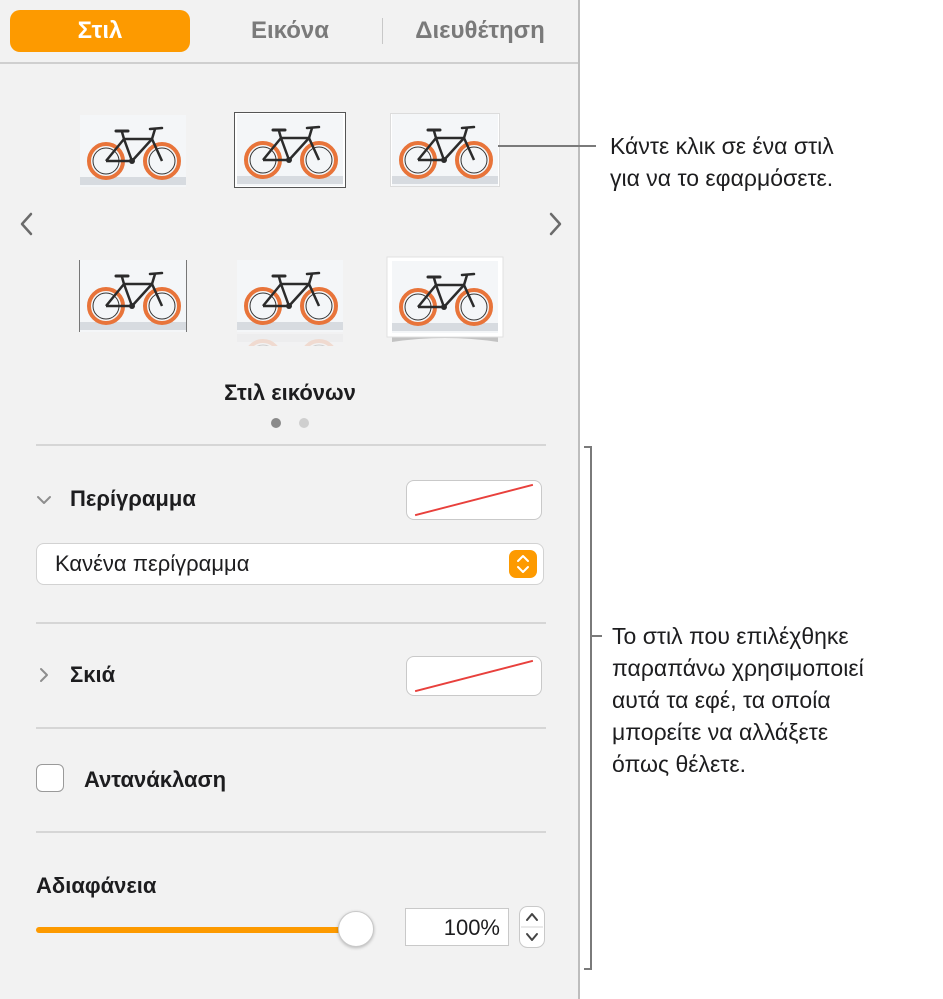 The image size is (943, 999). I want to click on callout-bottom-line: μπορείτε να αλλάξετε, so click(720, 732).